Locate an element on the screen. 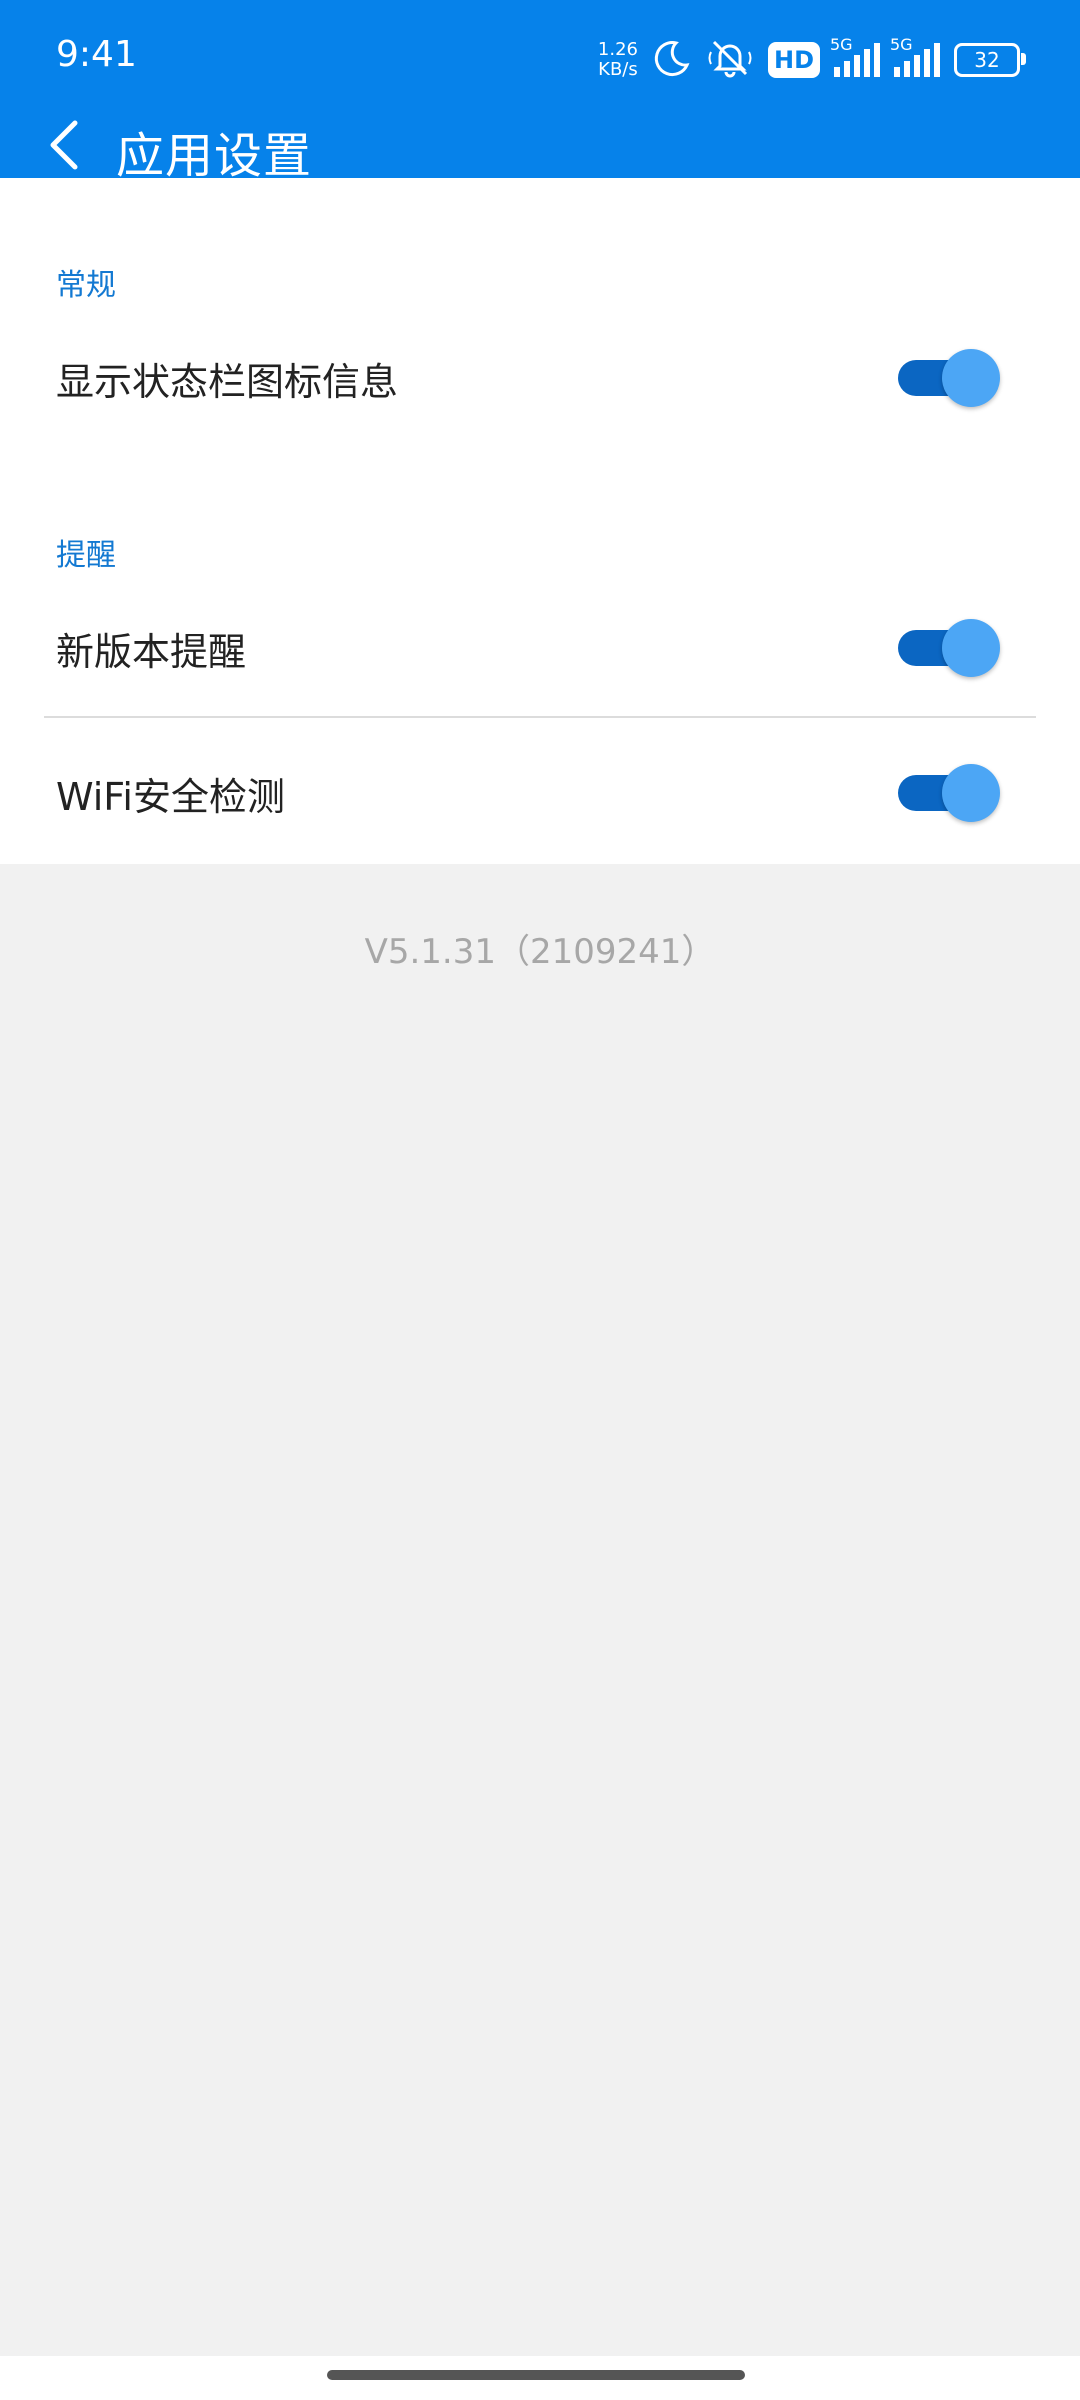  battery-level: 32 is located at coordinates (987, 60).